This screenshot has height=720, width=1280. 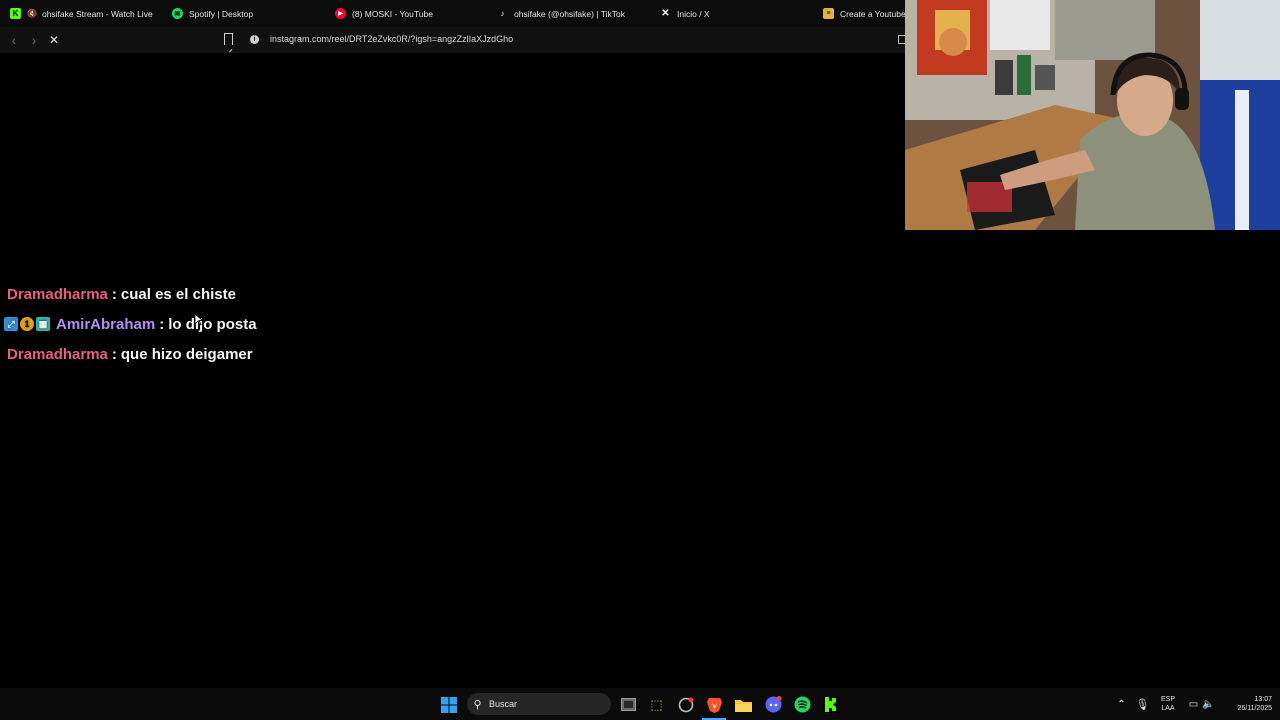 What do you see at coordinates (1167, 699) in the screenshot?
I see `language-code: ESP` at bounding box center [1167, 699].